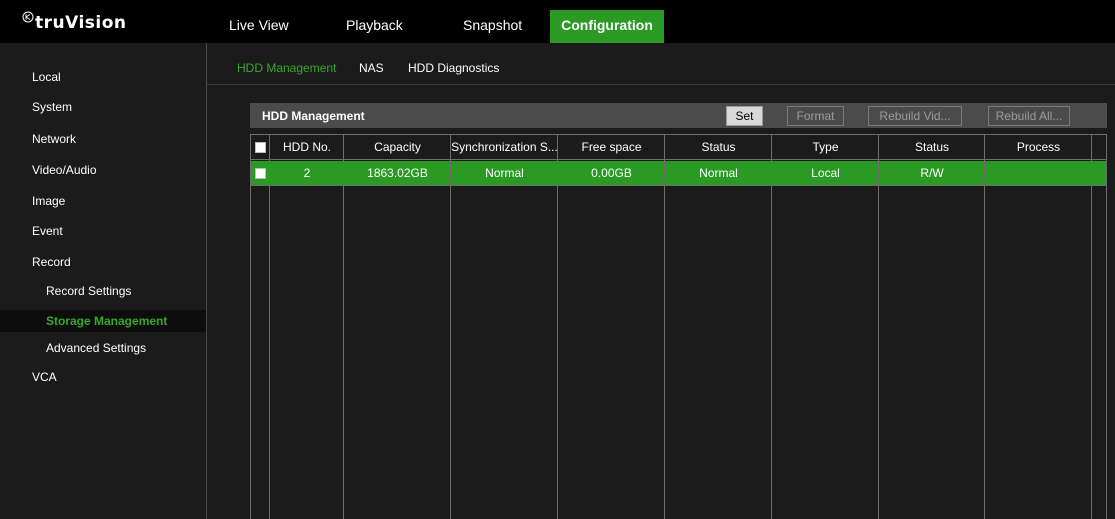 Image resolution: width=1115 pixels, height=519 pixels. I want to click on tabs-divider, so click(661, 84).